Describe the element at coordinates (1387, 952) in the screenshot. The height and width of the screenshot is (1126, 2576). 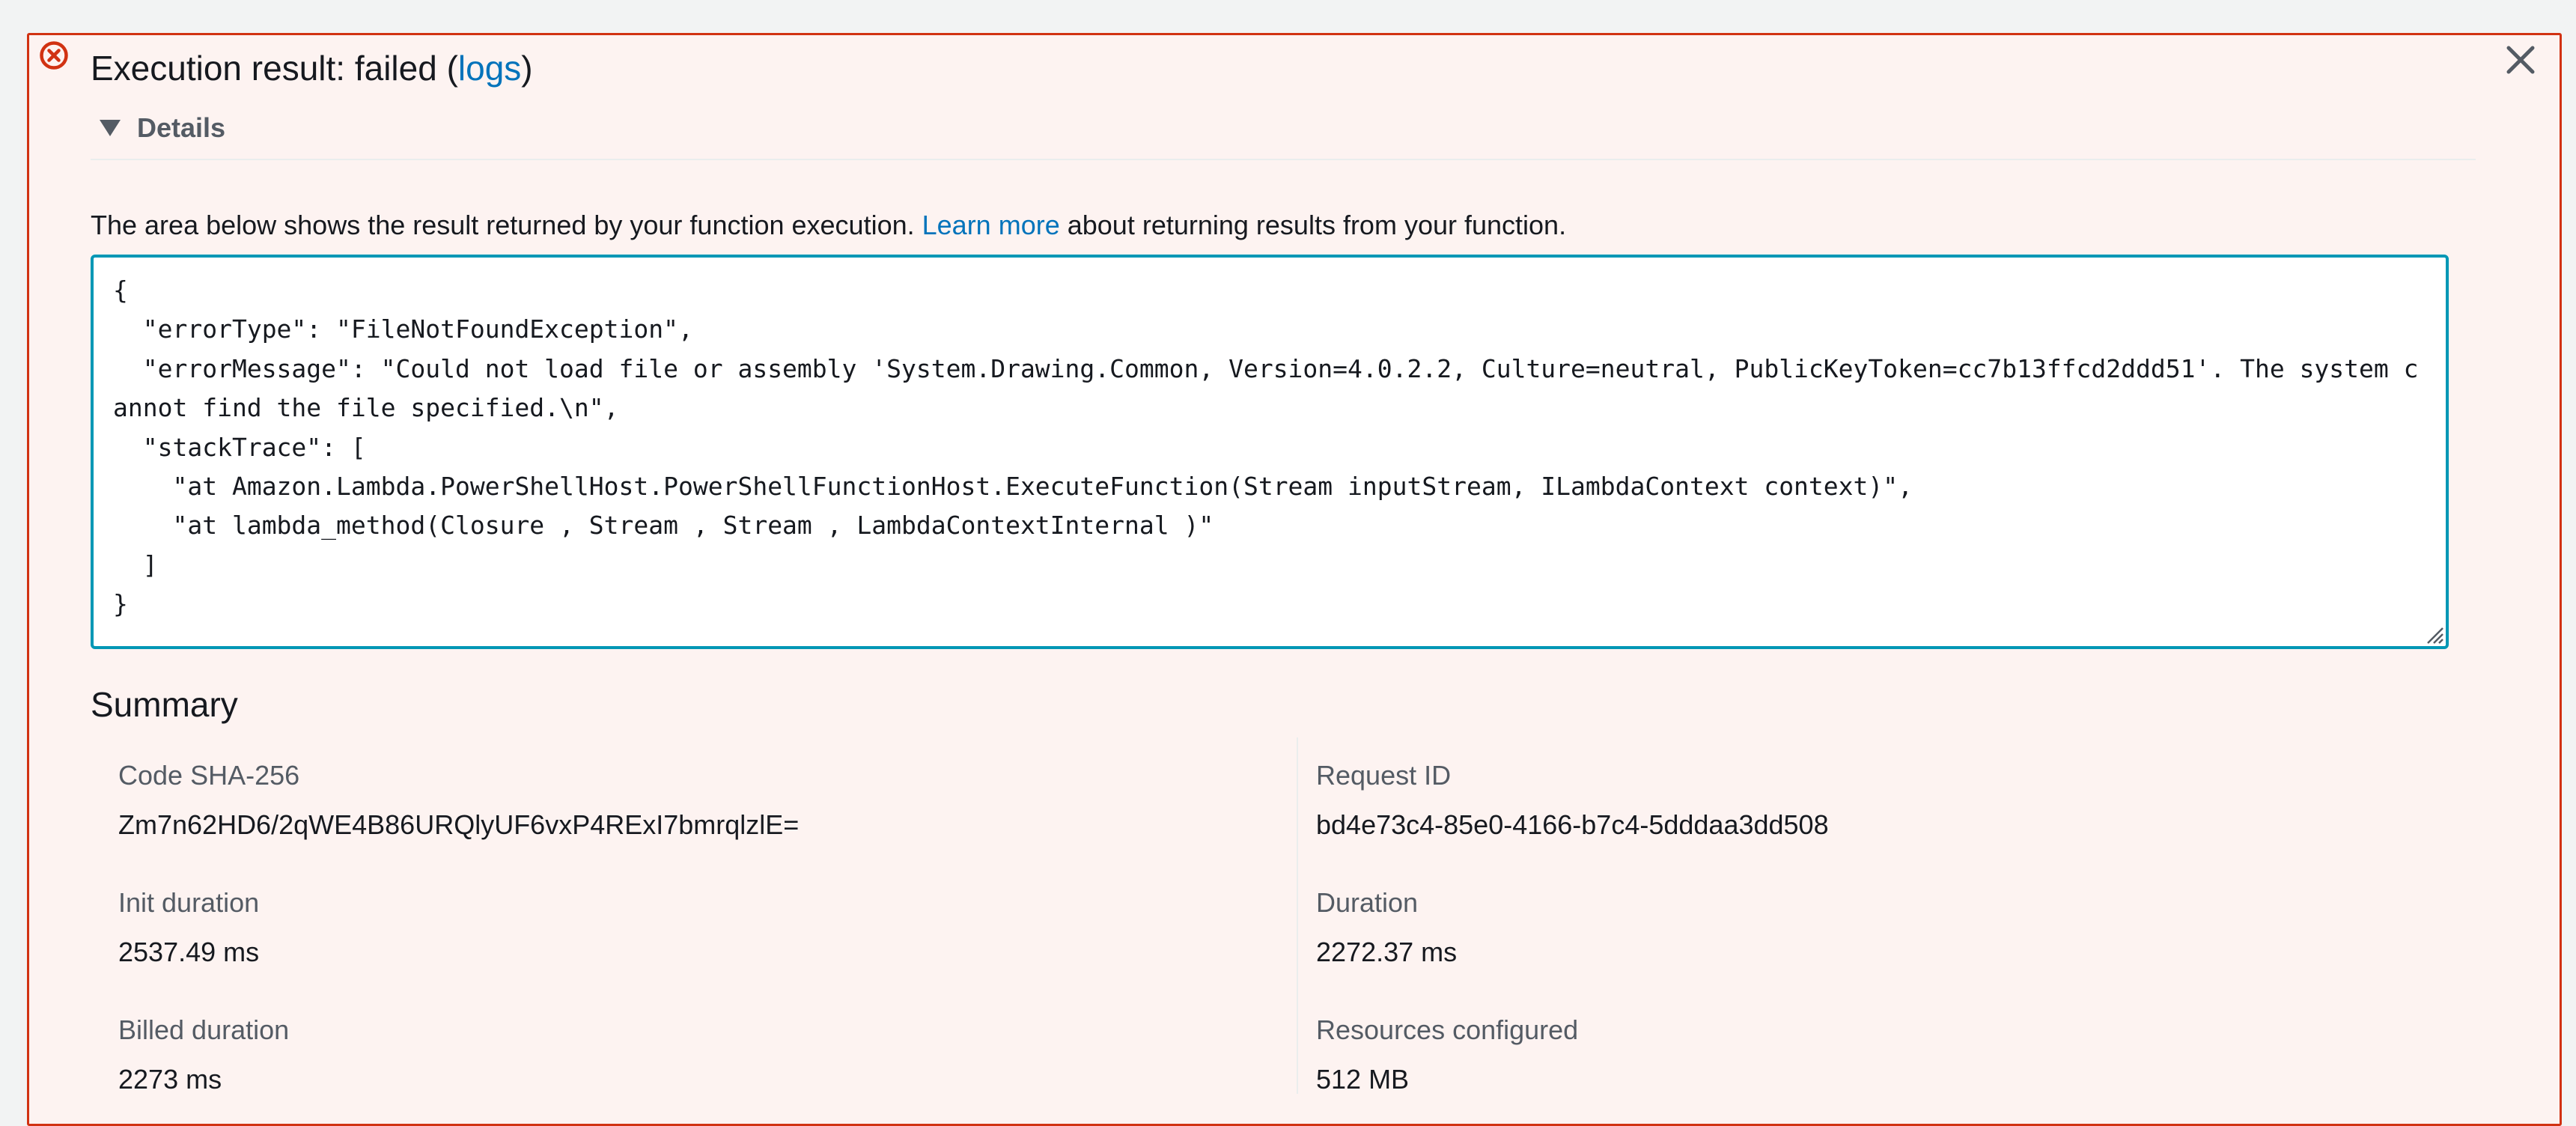
I see `duration-value: 2272.37 ms` at that location.